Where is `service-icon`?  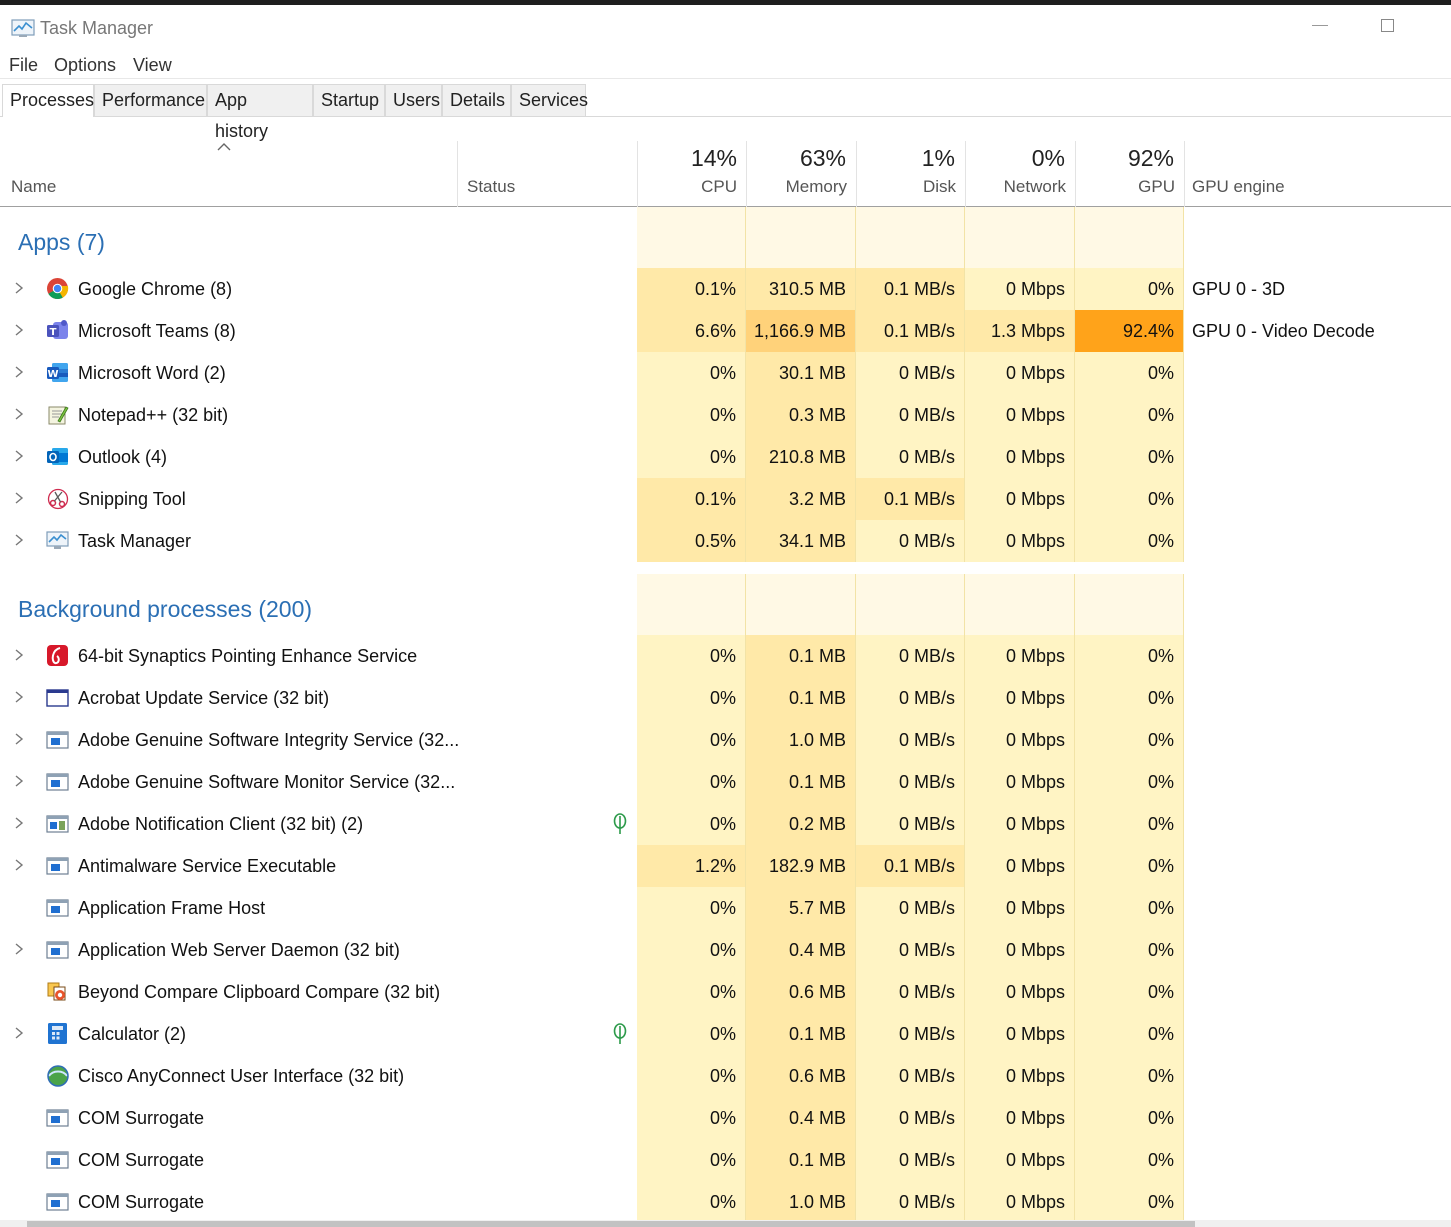
service-icon is located at coordinates (57, 1160).